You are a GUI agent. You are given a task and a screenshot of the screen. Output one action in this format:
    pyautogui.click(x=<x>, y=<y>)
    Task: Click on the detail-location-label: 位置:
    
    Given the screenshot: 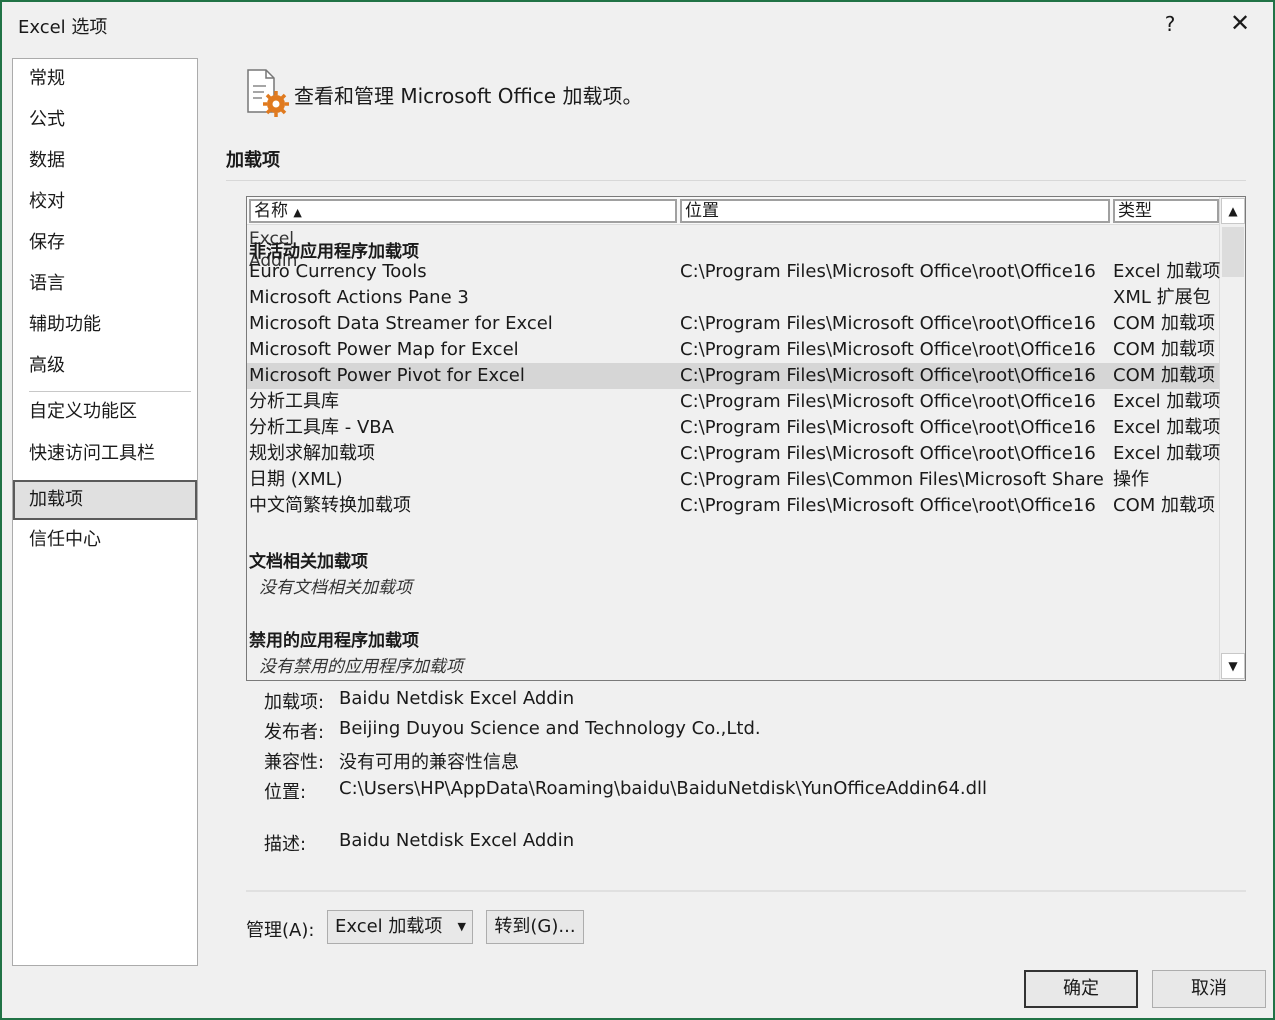 What is the action you would take?
    pyautogui.click(x=285, y=792)
    